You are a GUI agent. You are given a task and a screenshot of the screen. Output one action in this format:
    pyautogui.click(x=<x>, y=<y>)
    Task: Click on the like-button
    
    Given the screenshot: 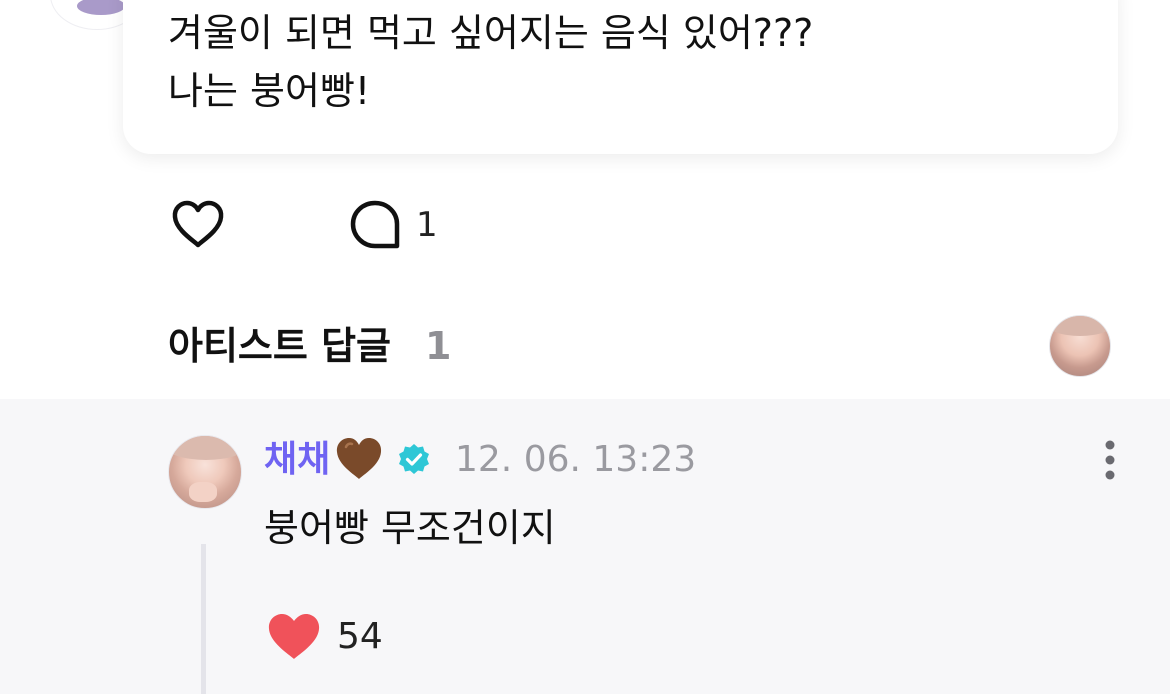 What is the action you would take?
    pyautogui.click(x=198, y=225)
    